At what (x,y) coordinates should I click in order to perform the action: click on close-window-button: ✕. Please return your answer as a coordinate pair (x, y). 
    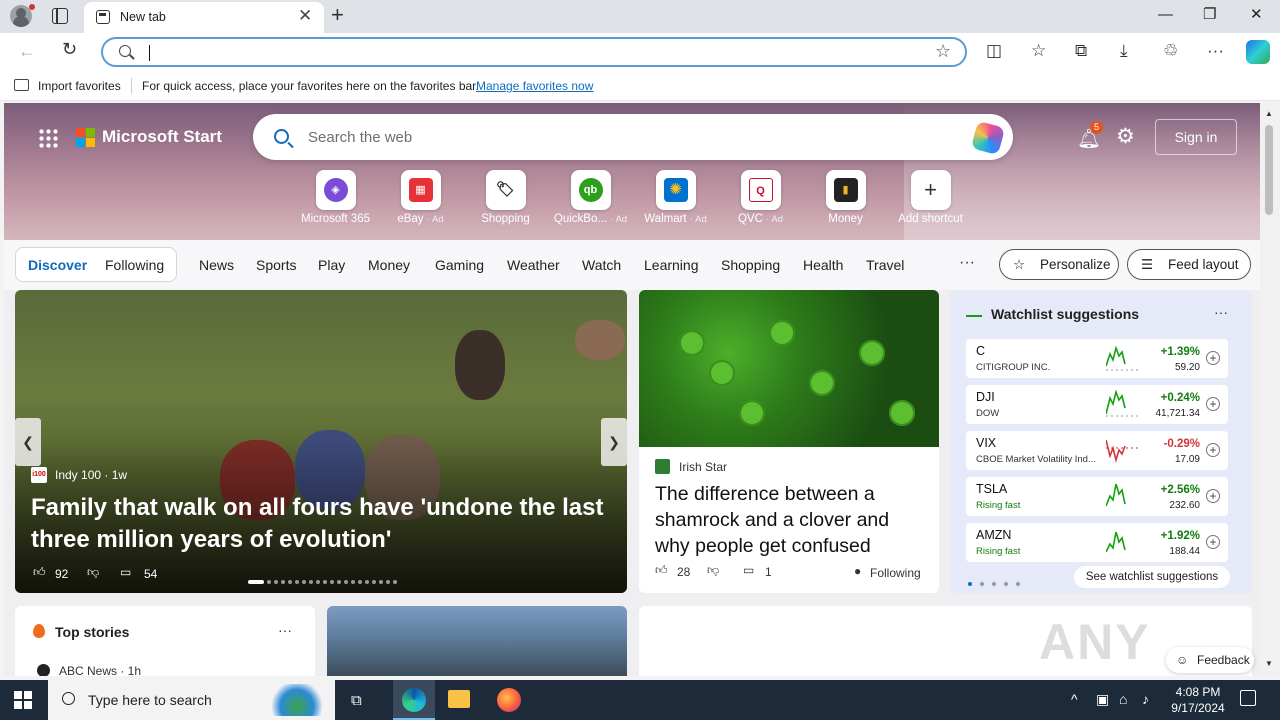
    Looking at the image, I should click on (1256, 15).